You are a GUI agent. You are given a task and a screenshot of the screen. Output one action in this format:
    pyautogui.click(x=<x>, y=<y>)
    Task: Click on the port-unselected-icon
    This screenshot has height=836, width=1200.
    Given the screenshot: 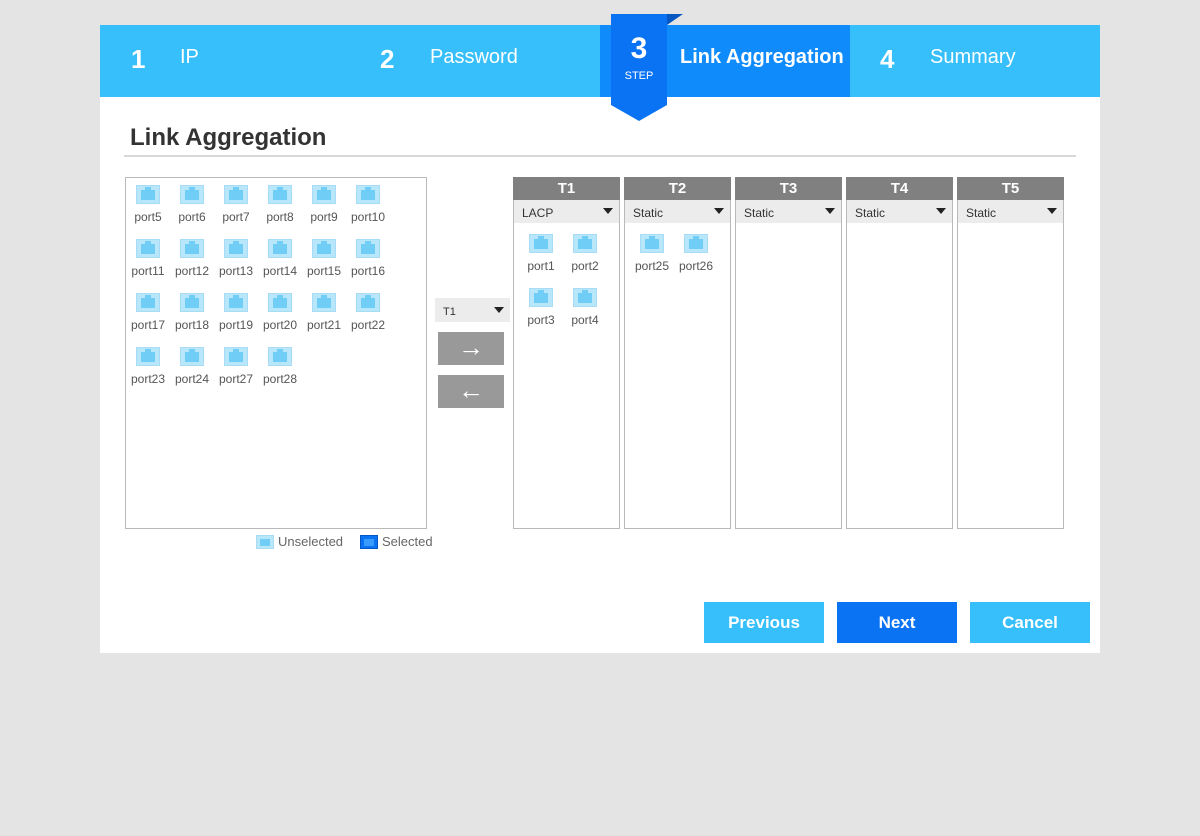 What is the action you would take?
    pyautogui.click(x=265, y=542)
    